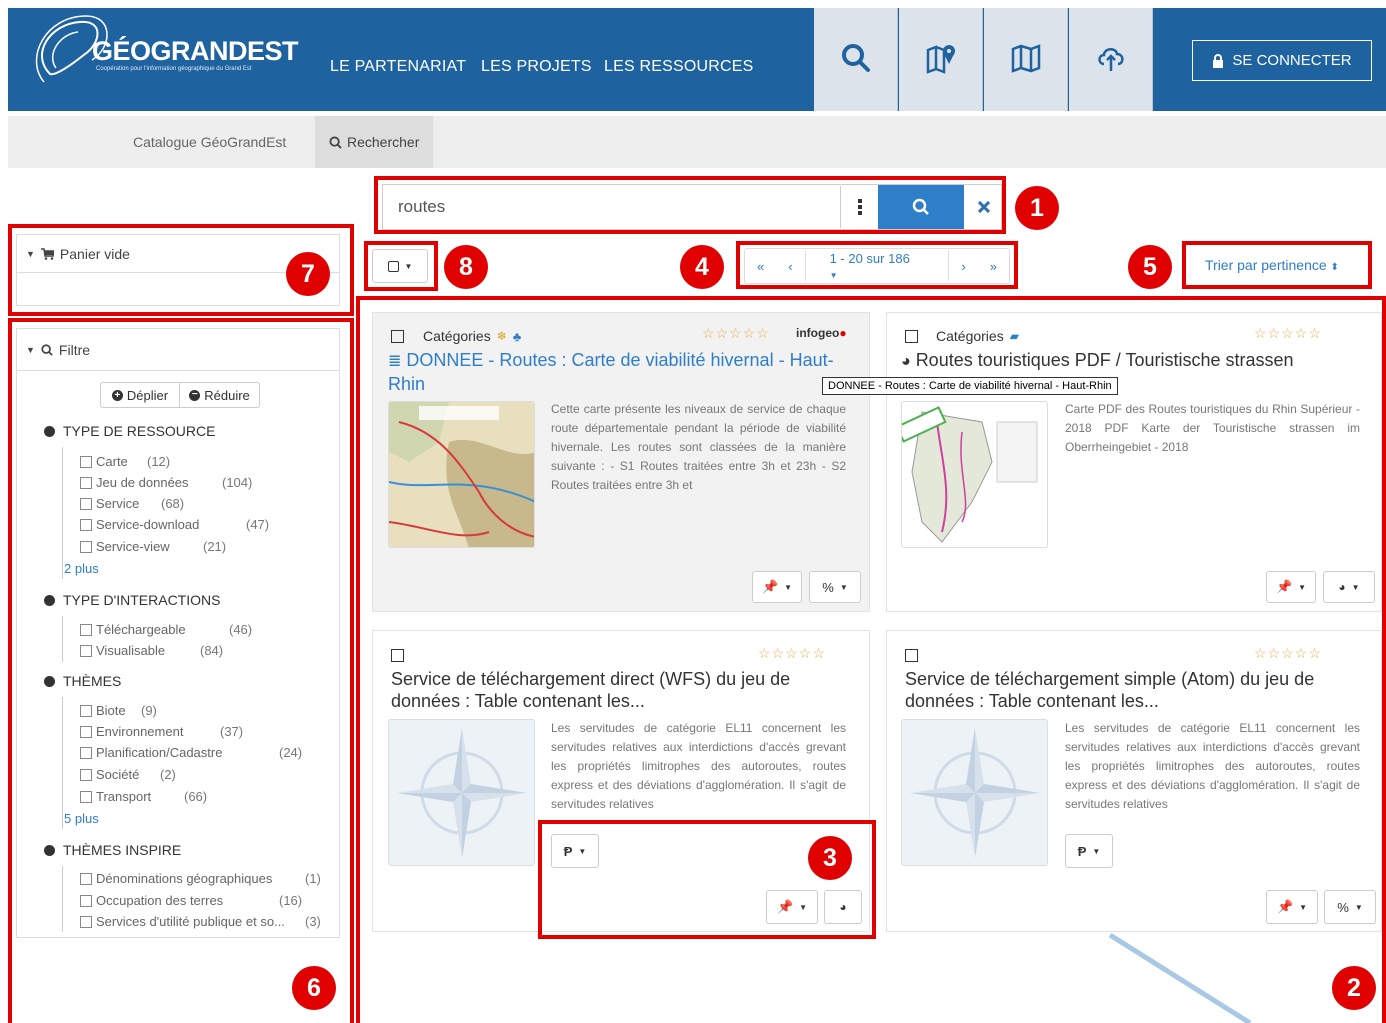  I want to click on annotation-badge-4: 4, so click(702, 267).